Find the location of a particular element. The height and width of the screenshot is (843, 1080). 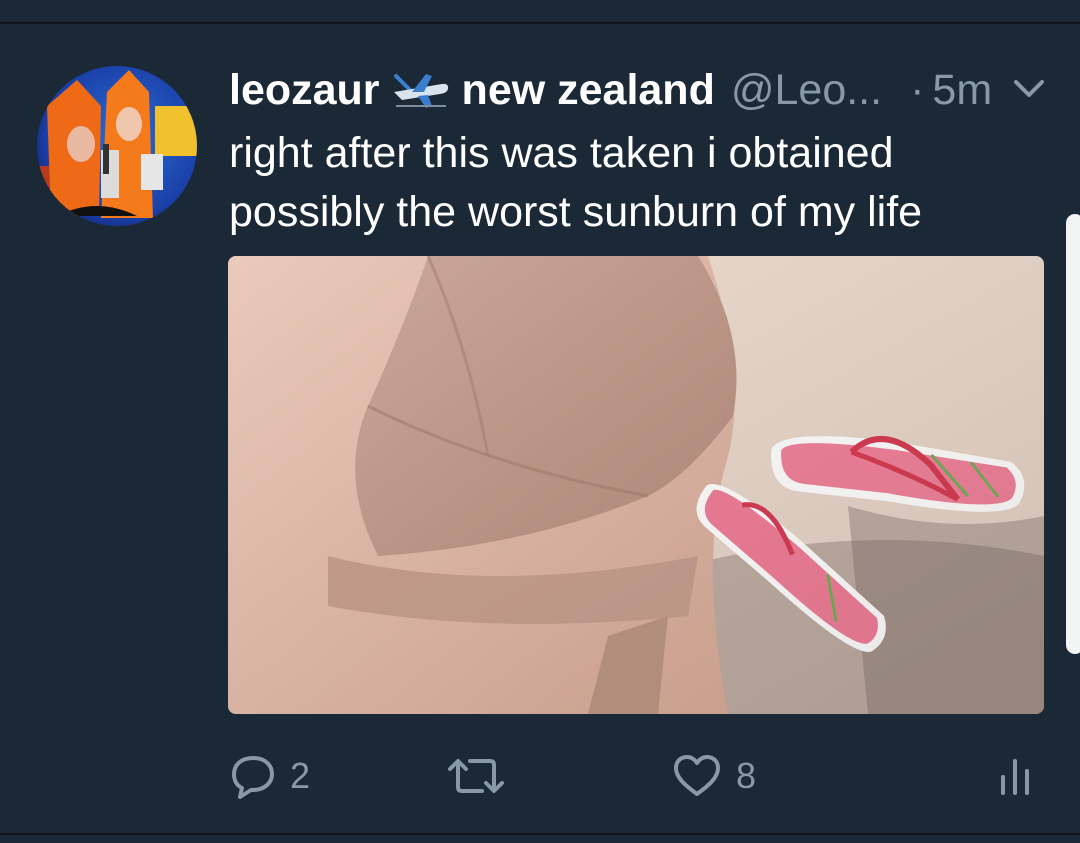

like-button: 8 is located at coordinates (714, 776).